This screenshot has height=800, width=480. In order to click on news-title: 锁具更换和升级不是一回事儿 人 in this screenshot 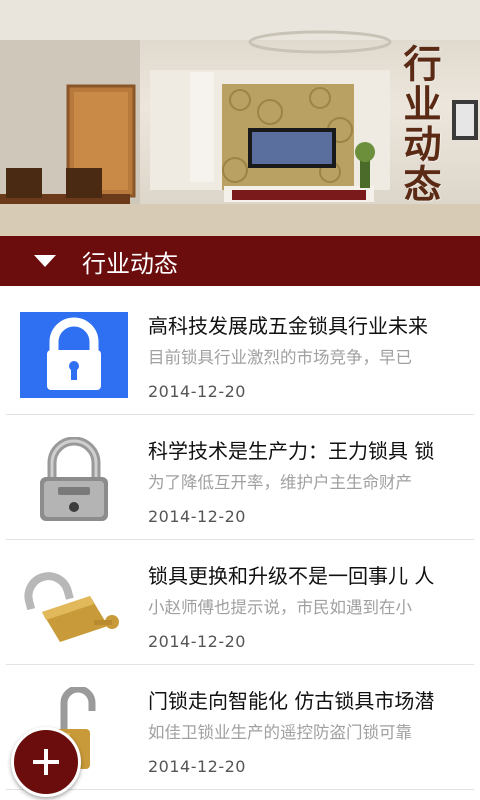, I will do `click(291, 576)`.